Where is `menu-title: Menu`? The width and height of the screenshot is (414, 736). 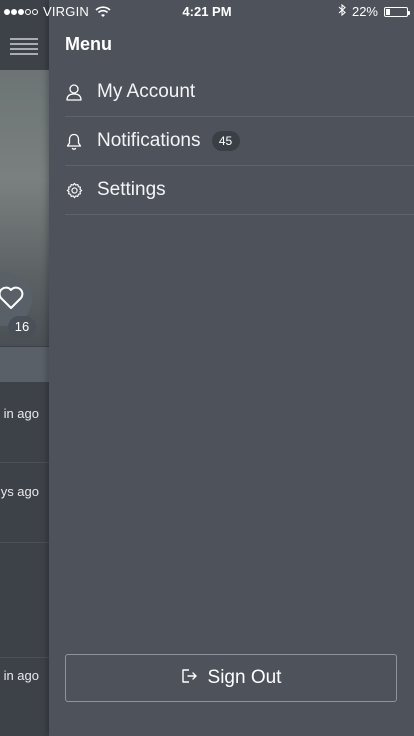
menu-title: Menu is located at coordinates (88, 44).